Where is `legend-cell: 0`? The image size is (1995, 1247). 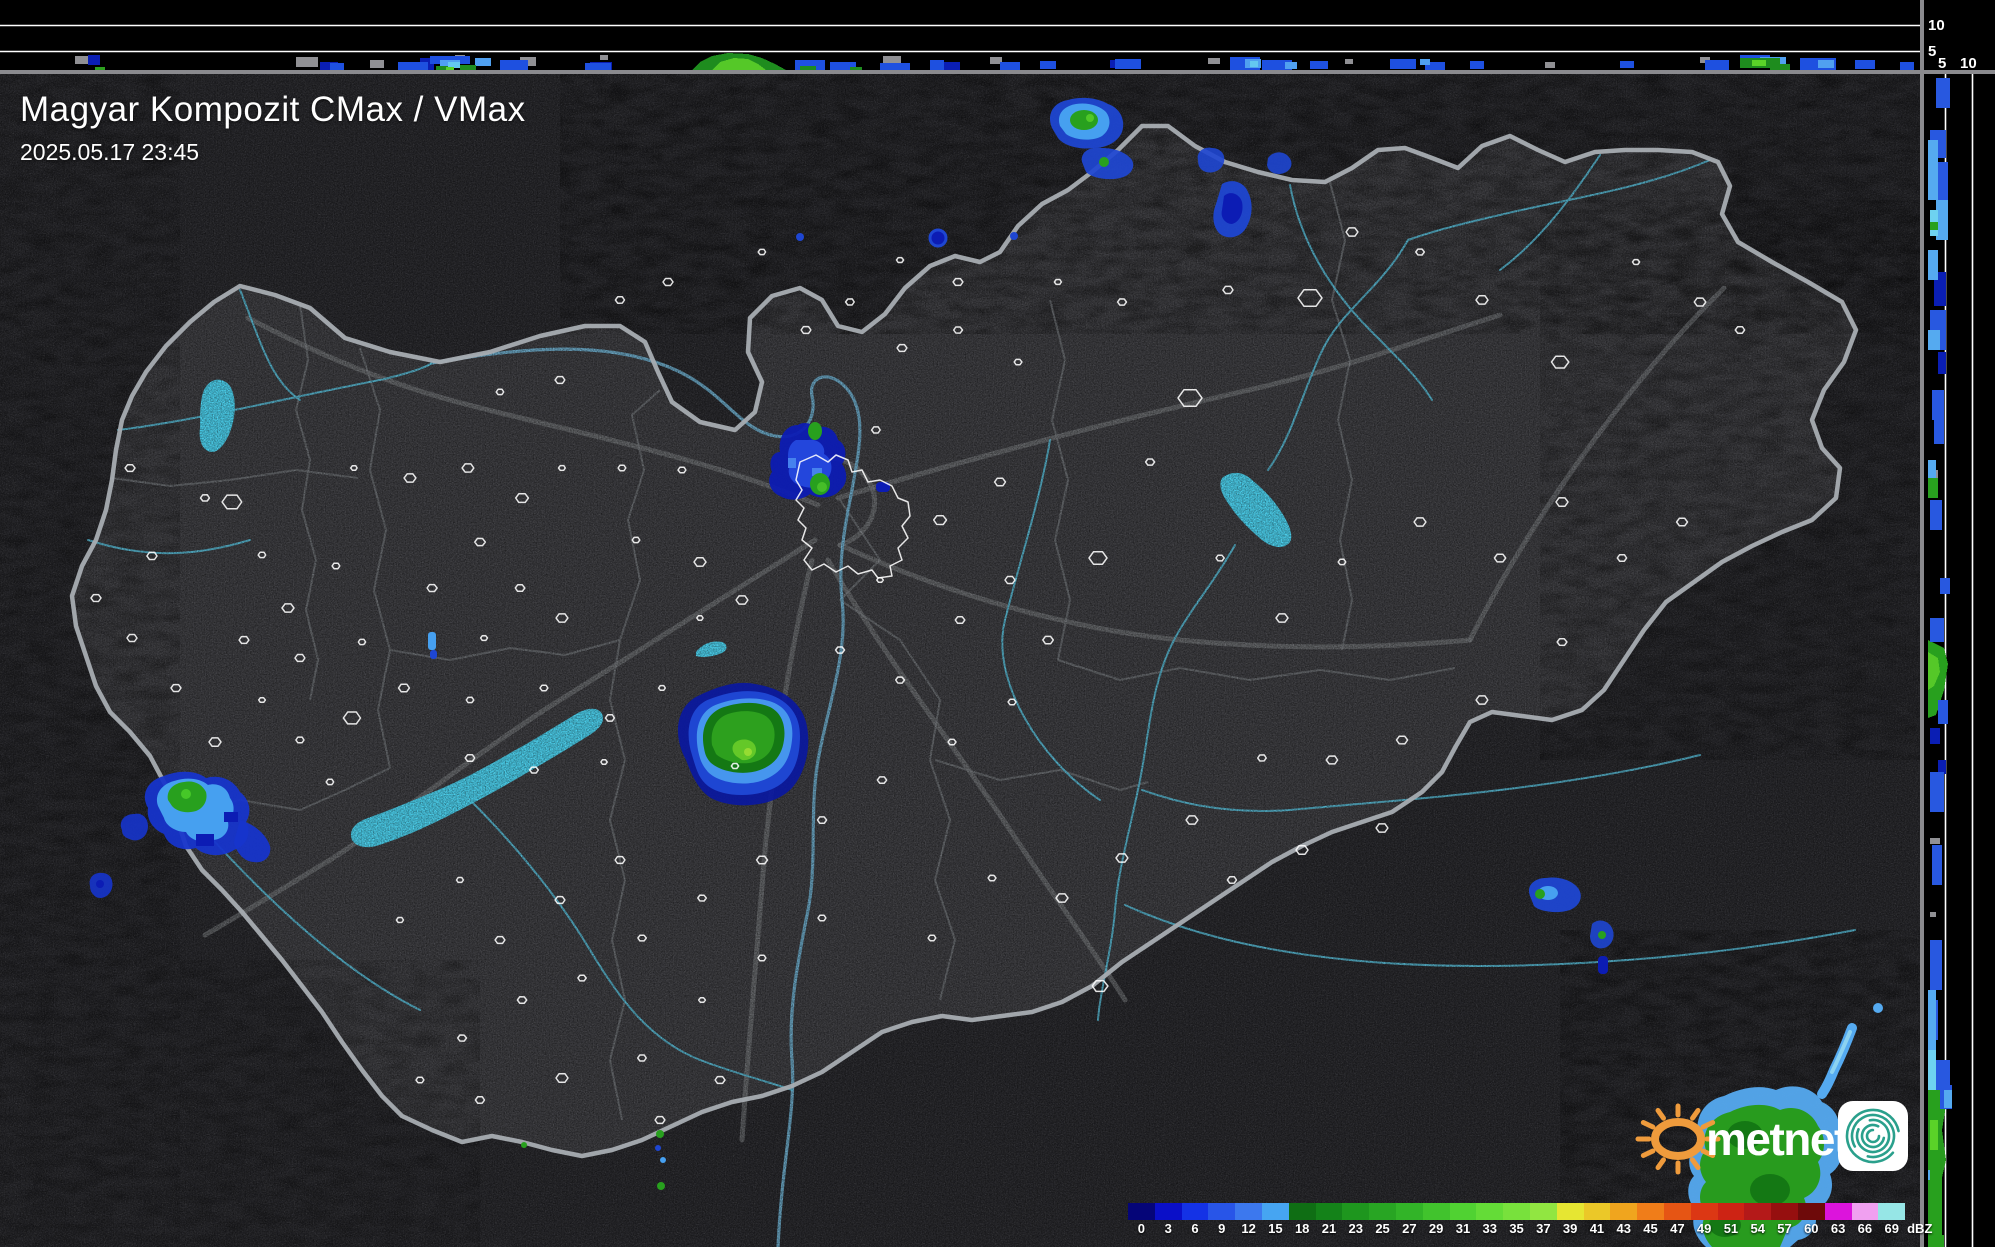 legend-cell: 0 is located at coordinates (1141, 1219).